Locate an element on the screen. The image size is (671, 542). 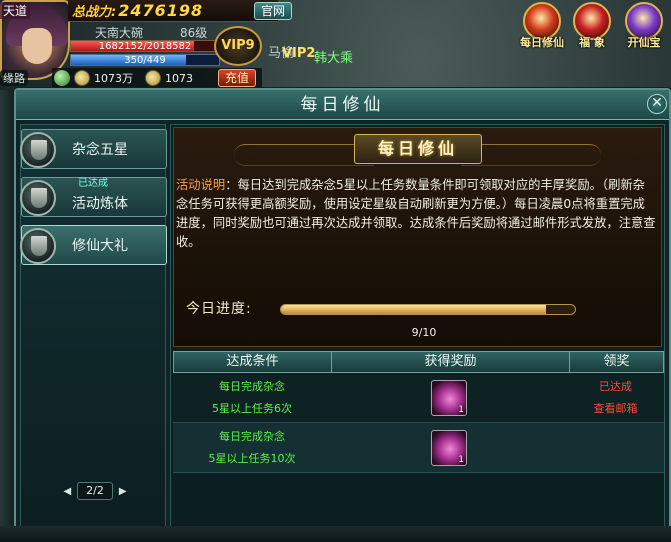
hp-bar: 1682152/2018582 is located at coordinates (145, 46).